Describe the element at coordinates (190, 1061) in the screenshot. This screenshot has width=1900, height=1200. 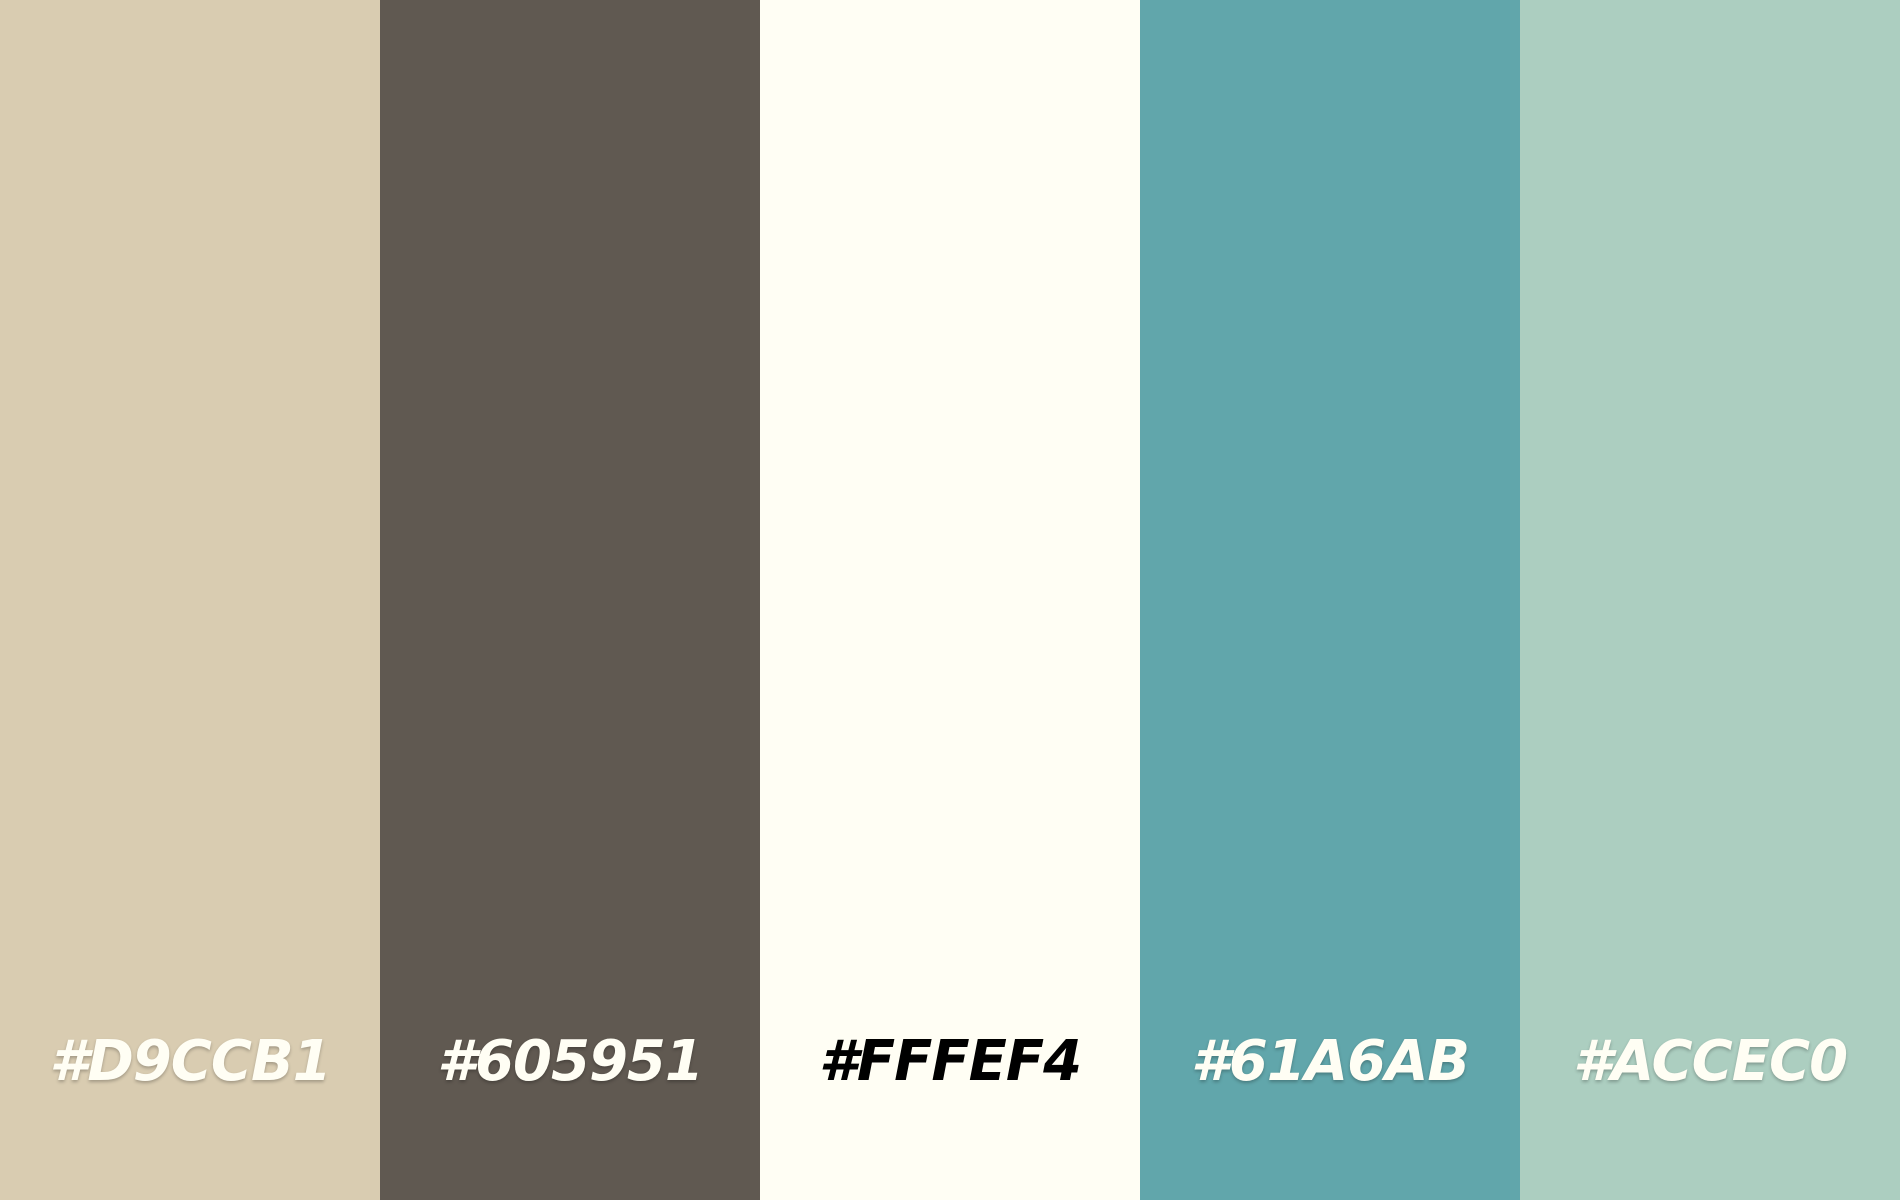
I see `swatch-hex-label: #D9CCB1` at that location.